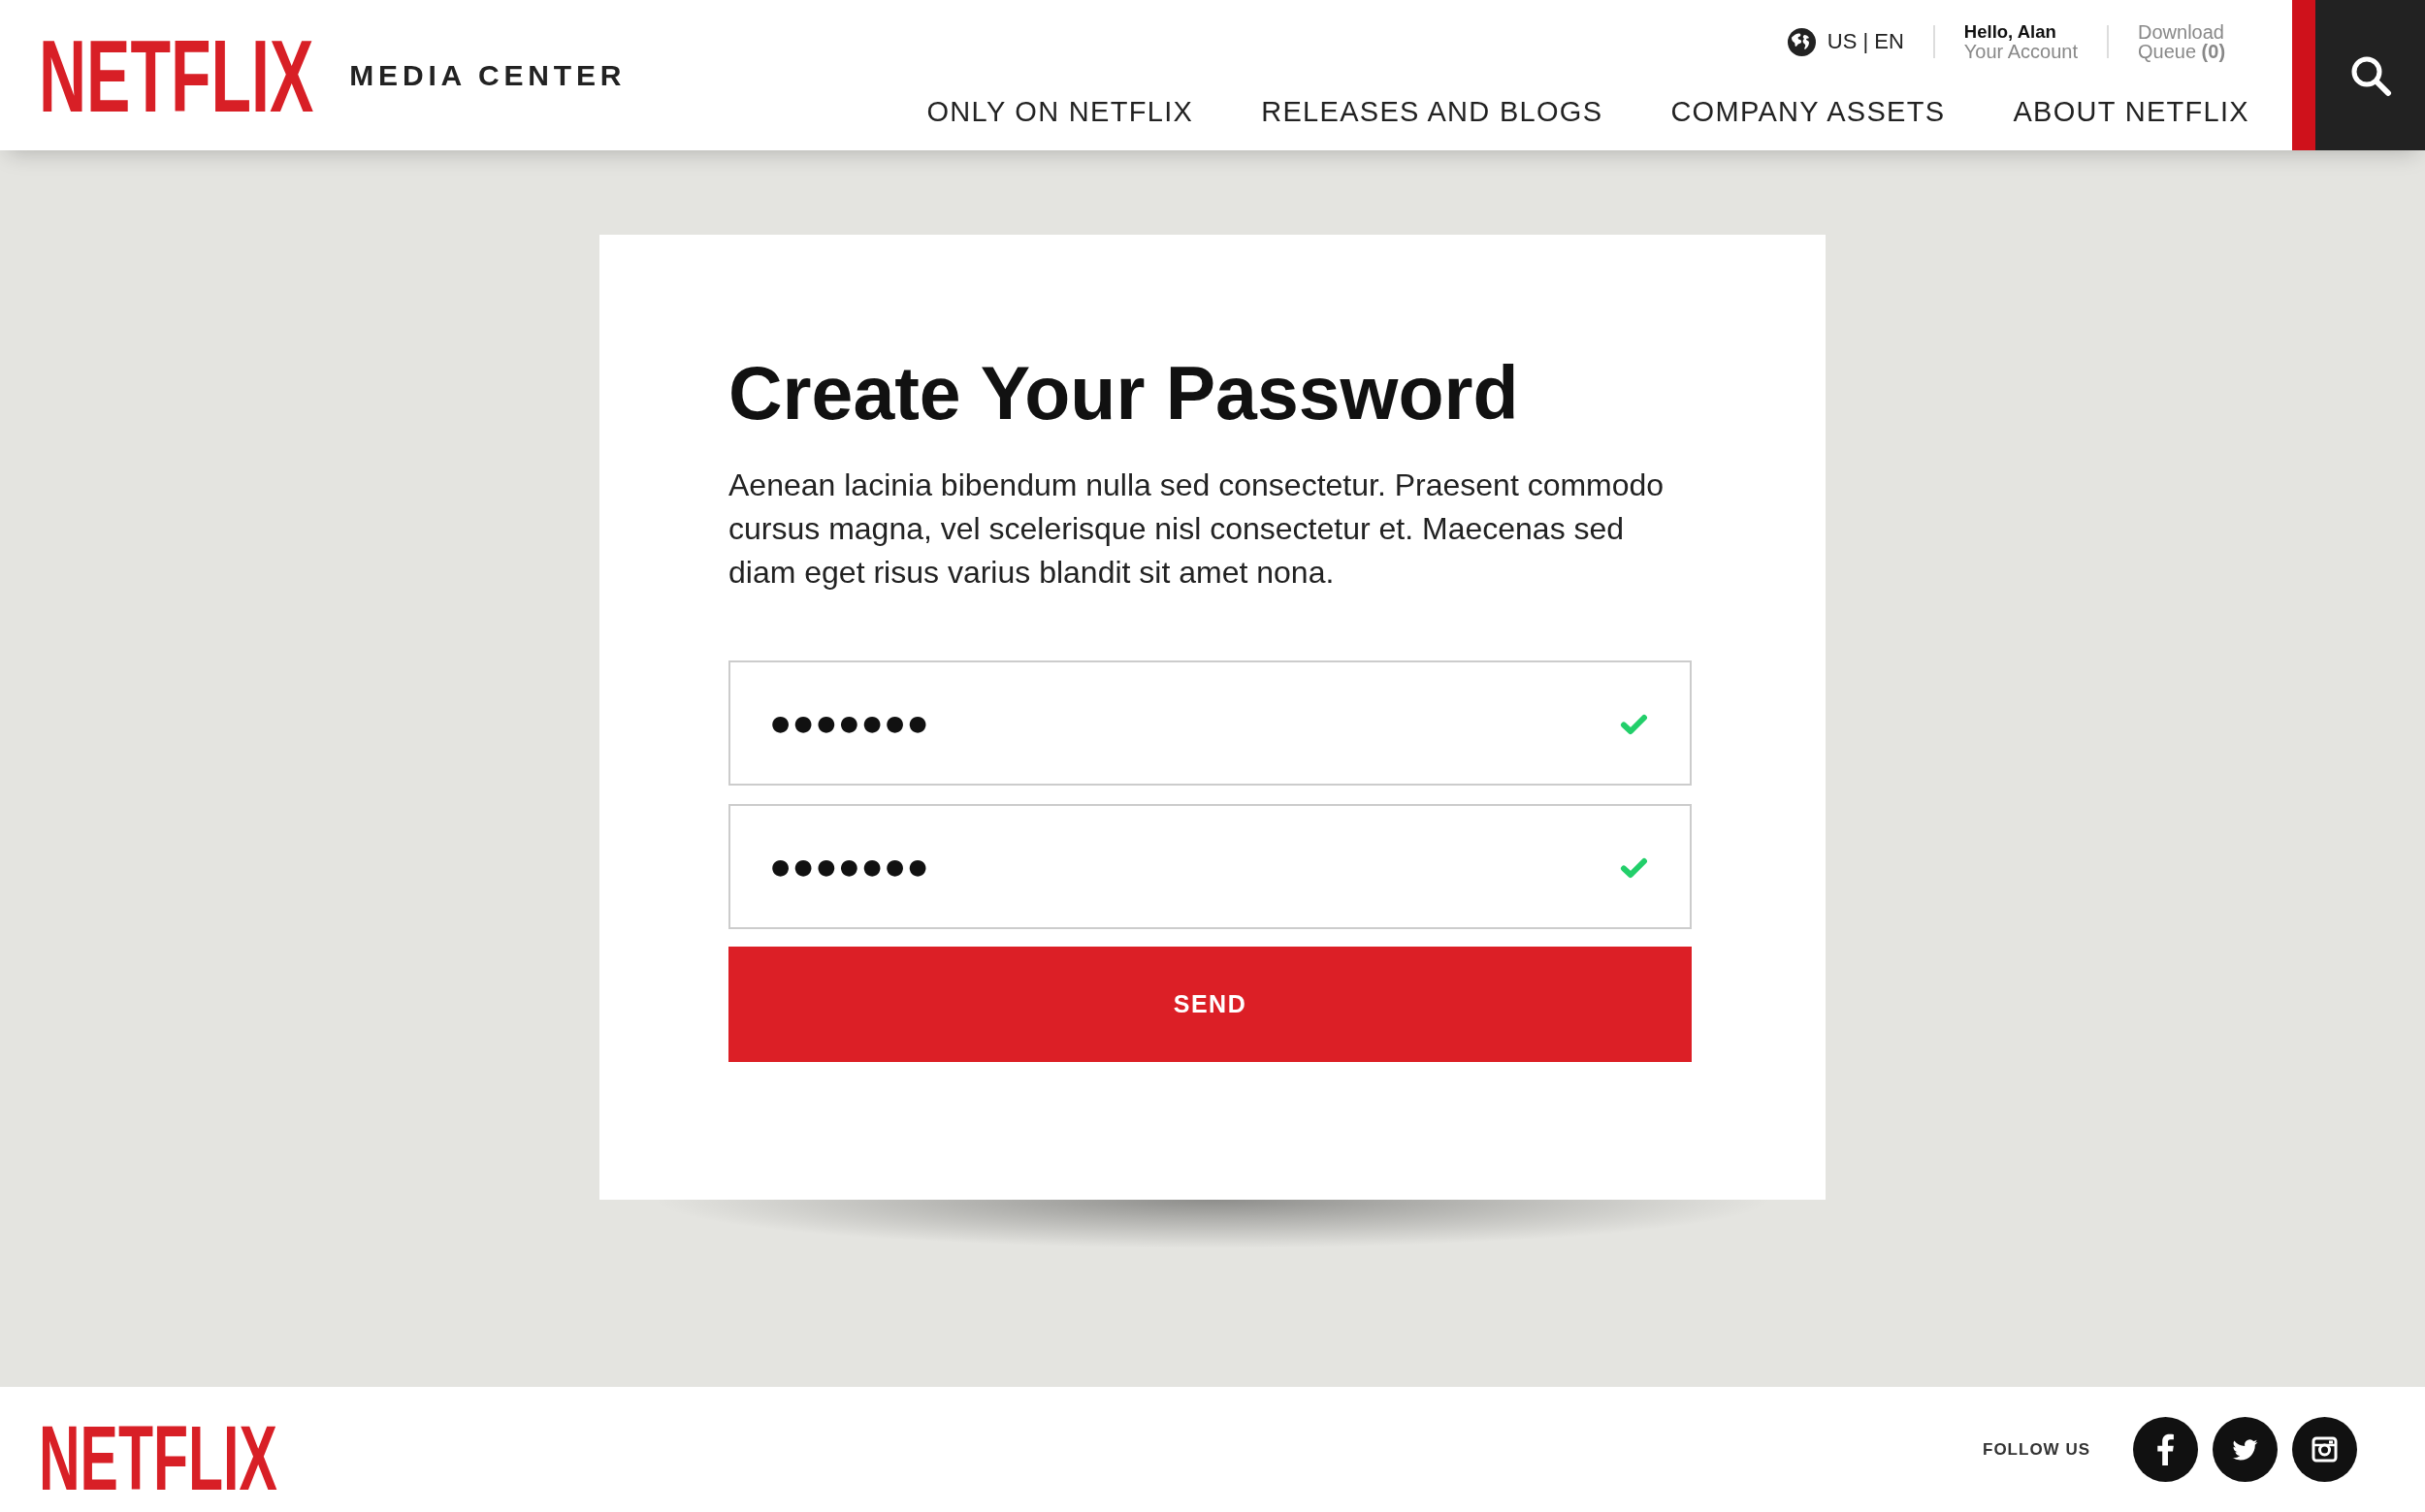 The image size is (2425, 1512). Describe the element at coordinates (1124, 393) in the screenshot. I see `form-title: Create Your Password` at that location.